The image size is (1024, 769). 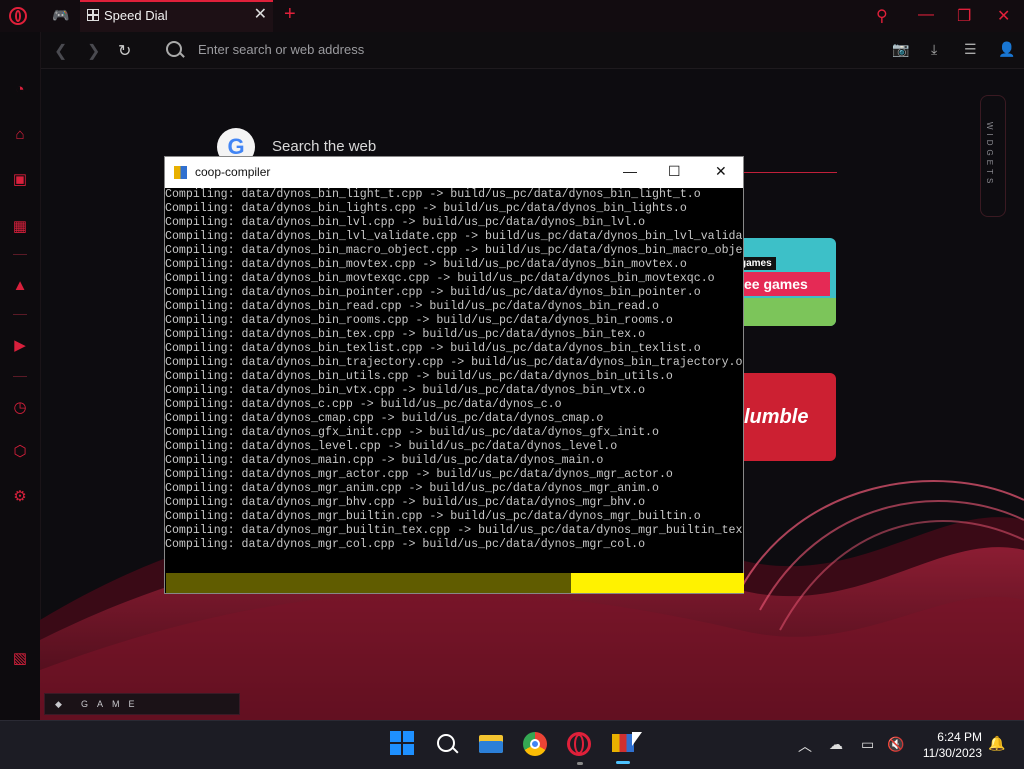 I want to click on close-window-icon: ✕, so click(x=1003, y=16).